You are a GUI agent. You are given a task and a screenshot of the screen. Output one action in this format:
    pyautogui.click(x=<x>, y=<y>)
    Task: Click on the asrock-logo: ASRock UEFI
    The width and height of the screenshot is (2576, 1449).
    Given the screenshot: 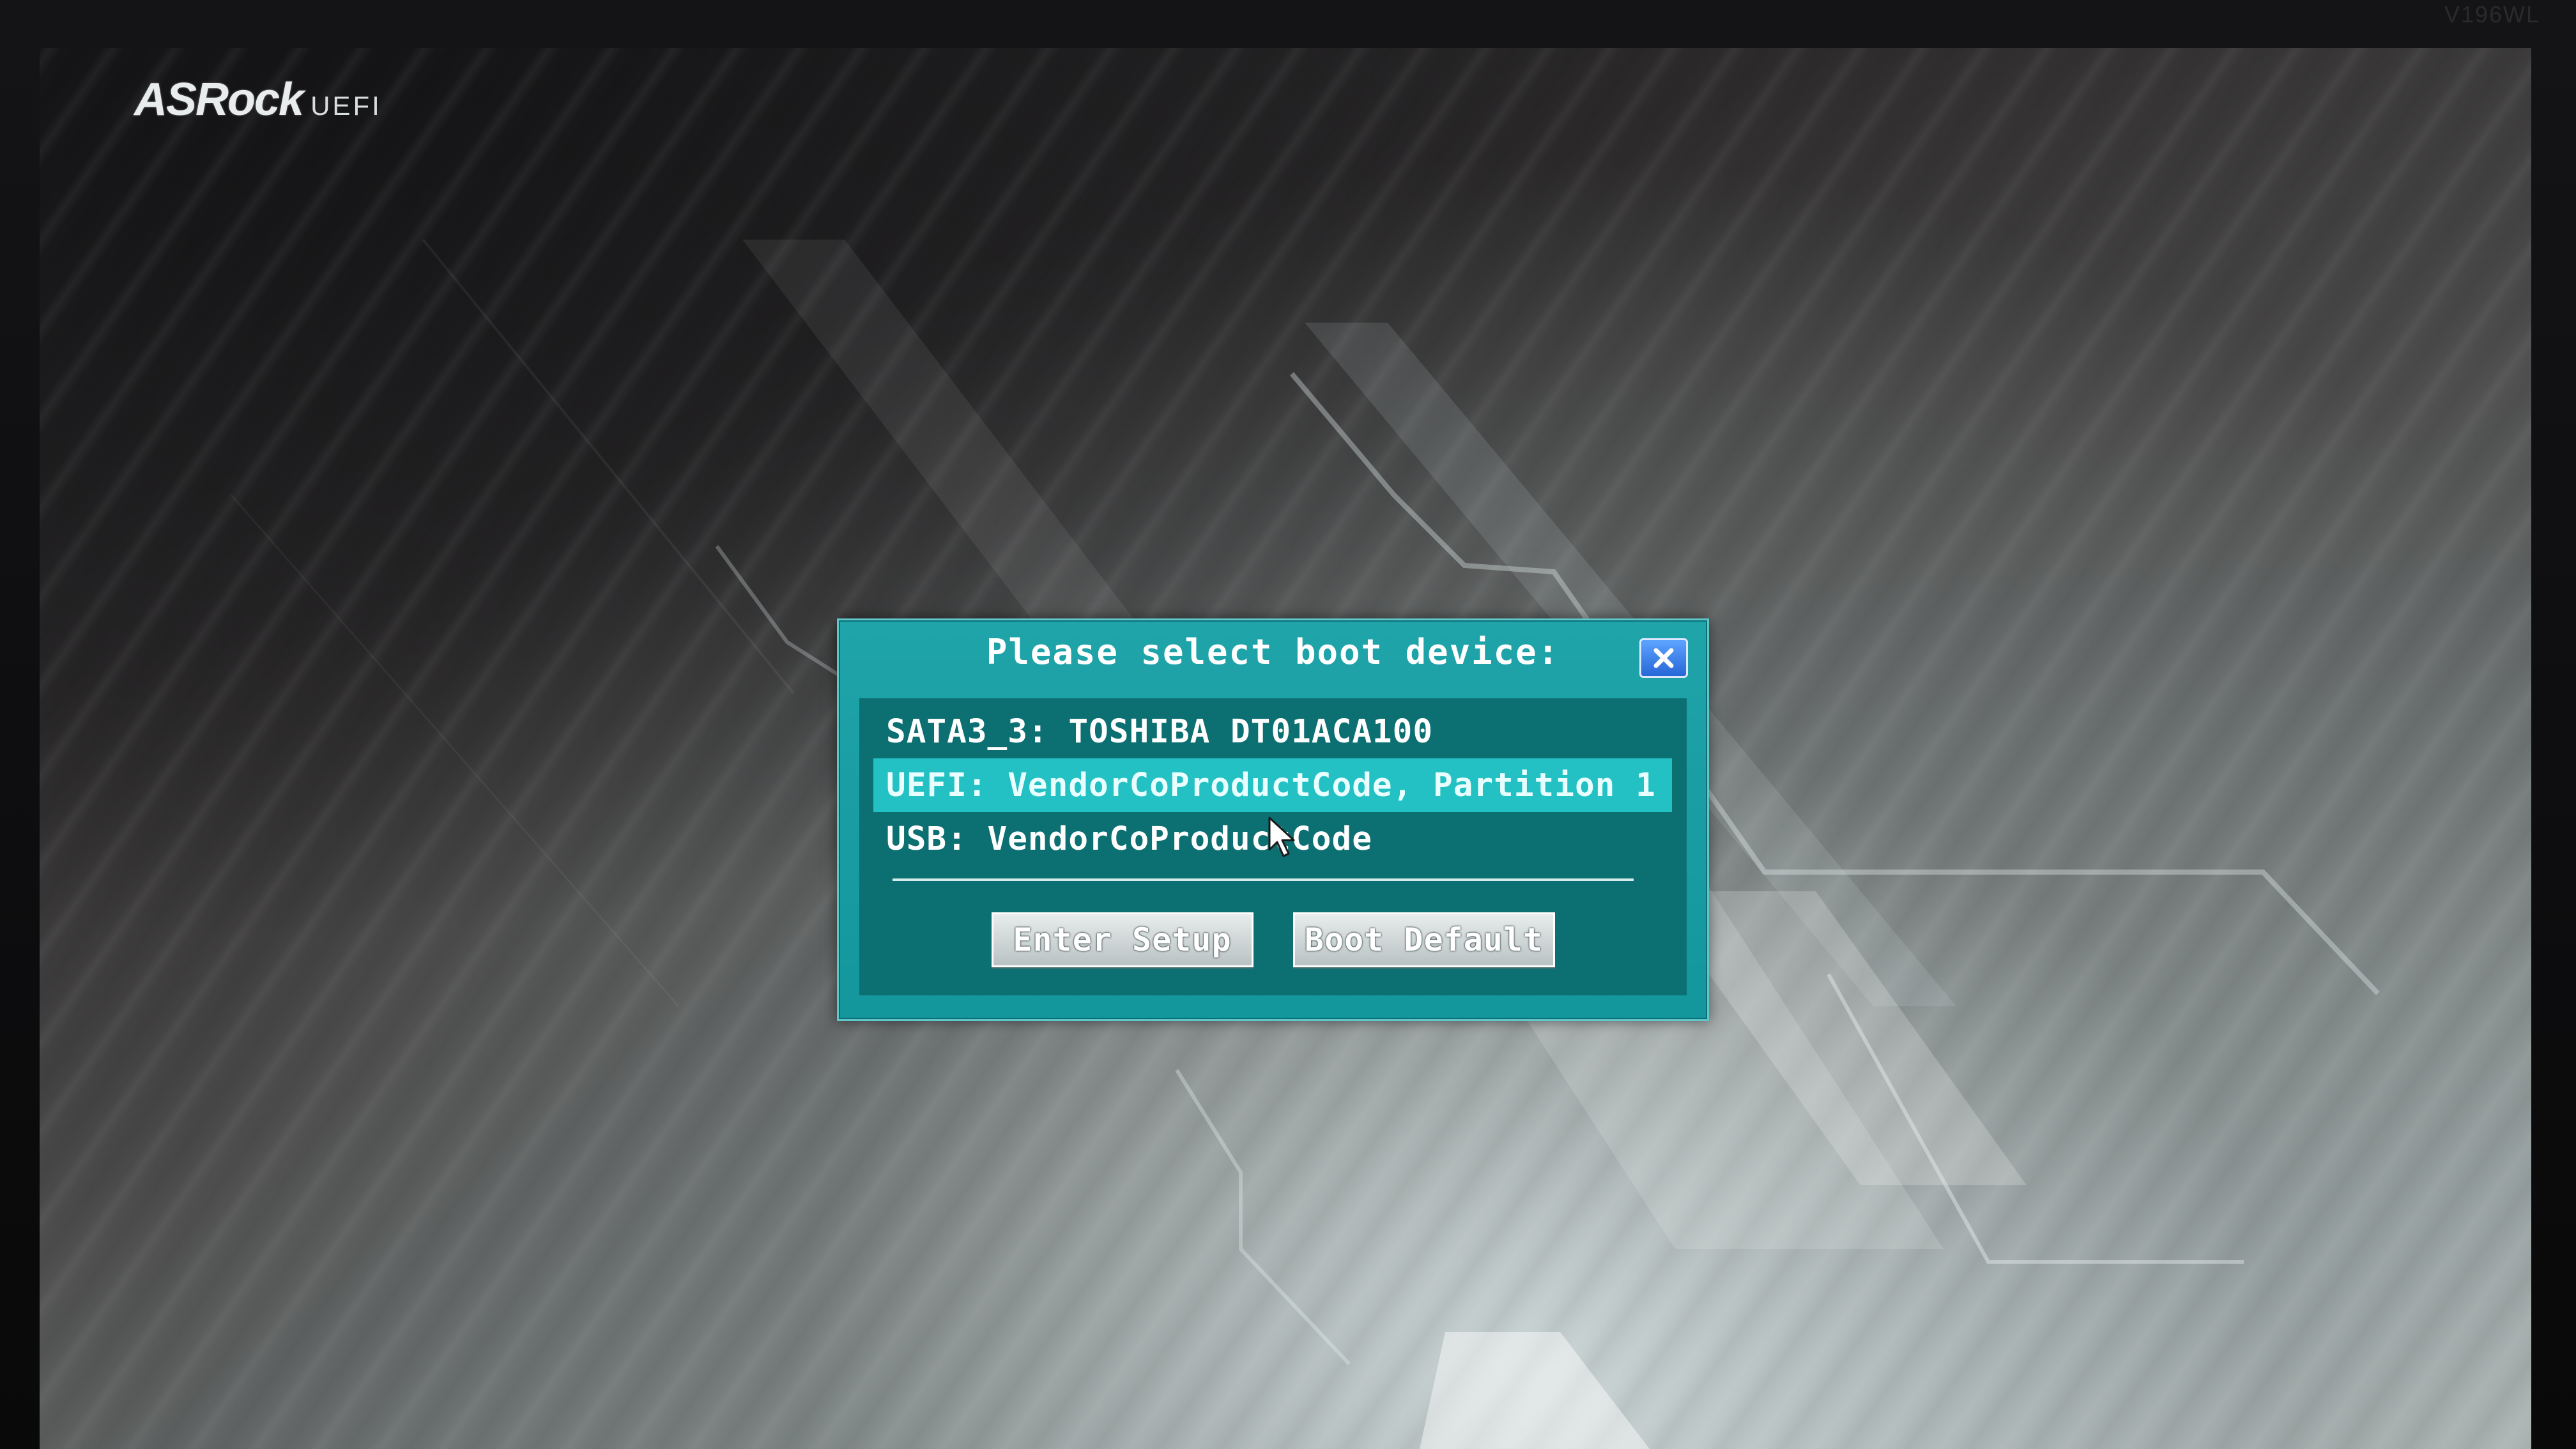 What is the action you would take?
    pyautogui.click(x=258, y=99)
    